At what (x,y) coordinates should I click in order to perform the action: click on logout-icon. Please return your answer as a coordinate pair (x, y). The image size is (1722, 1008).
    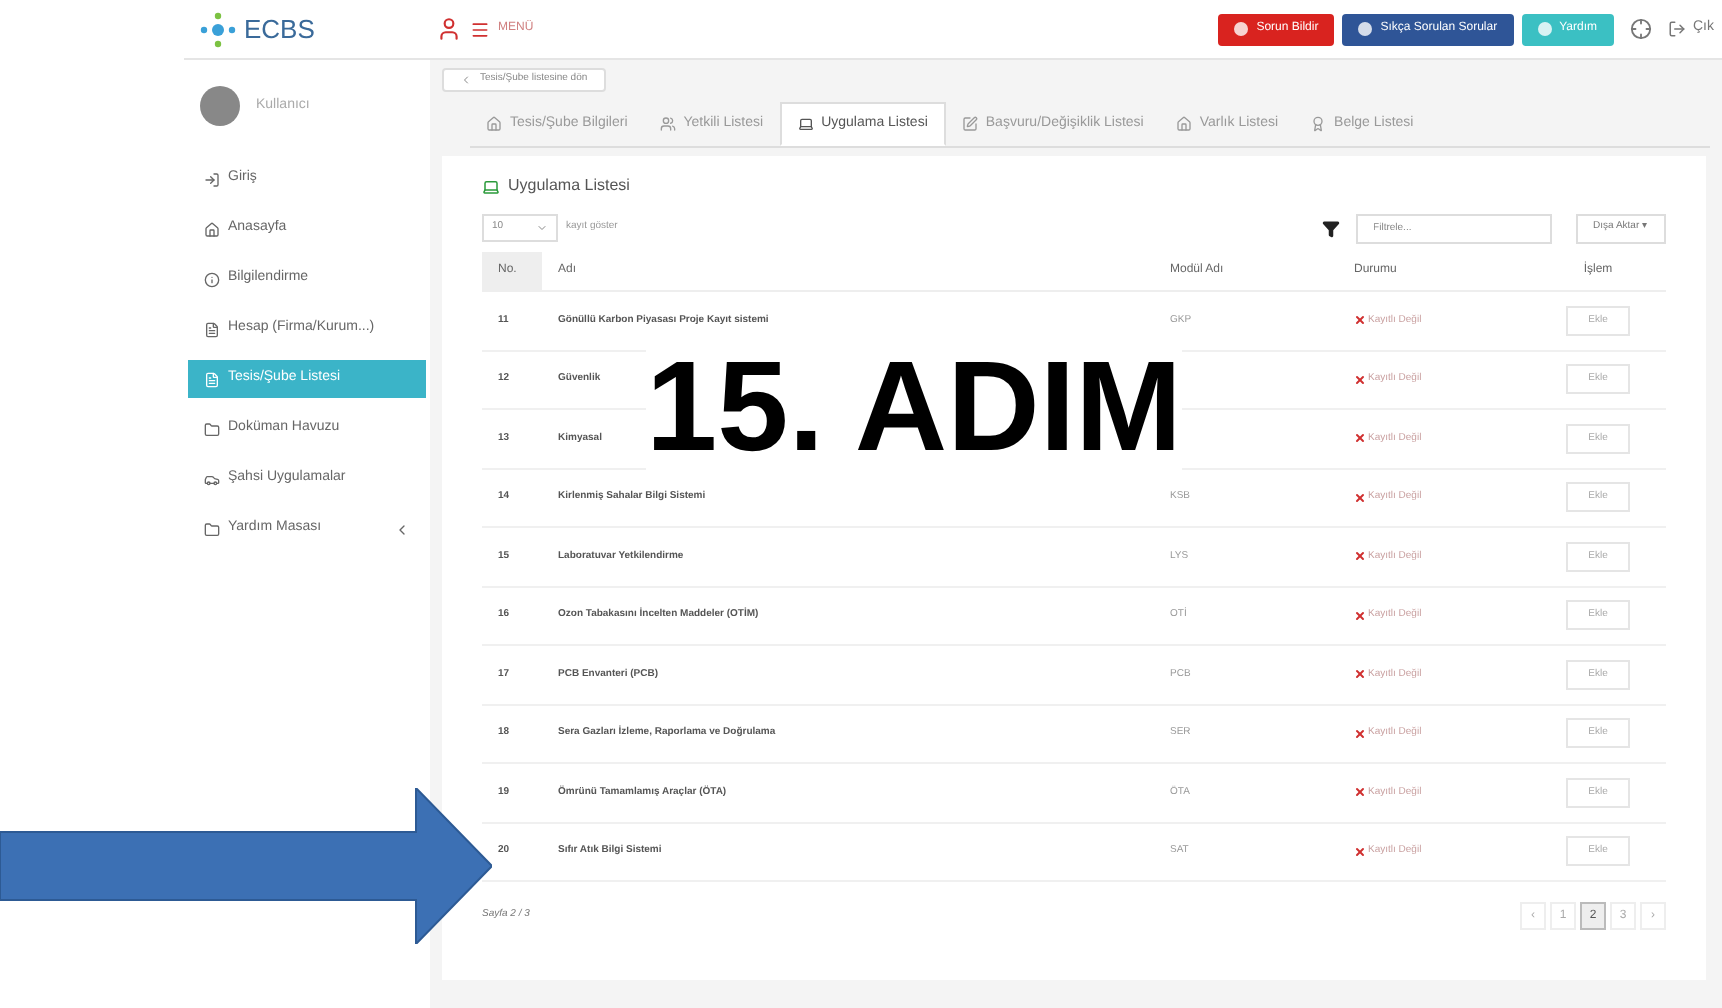
    Looking at the image, I should click on (1676, 29).